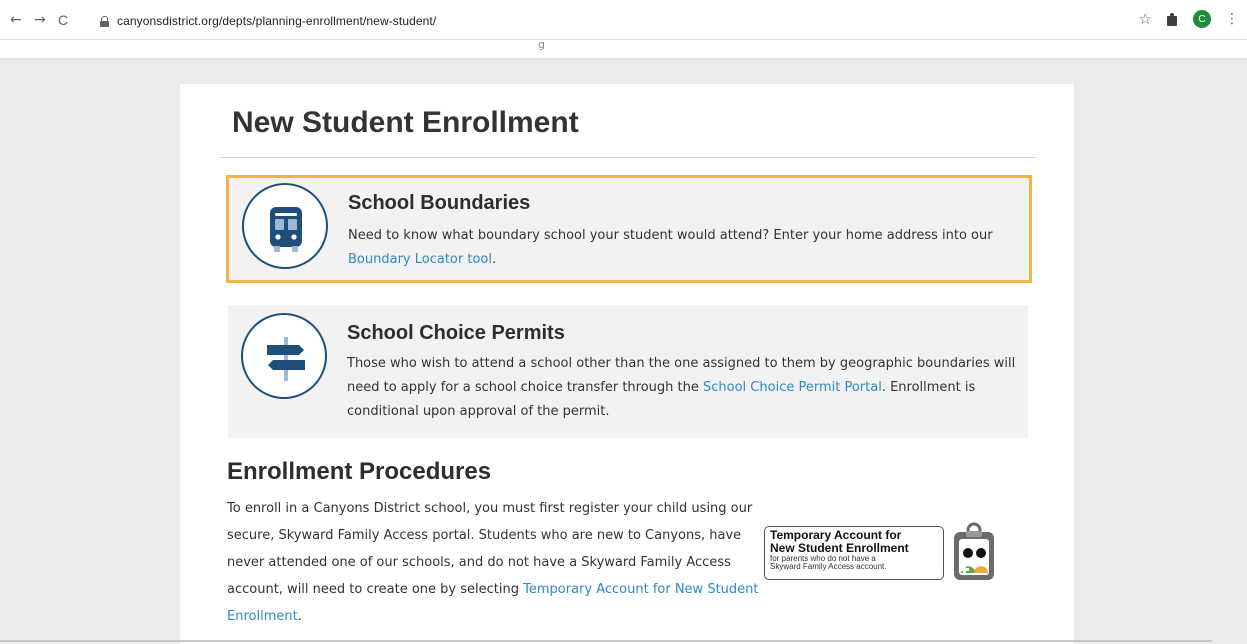 This screenshot has width=1247, height=644. What do you see at coordinates (299, 616) in the screenshot?
I see `enrollment-procedures-text-end: .` at bounding box center [299, 616].